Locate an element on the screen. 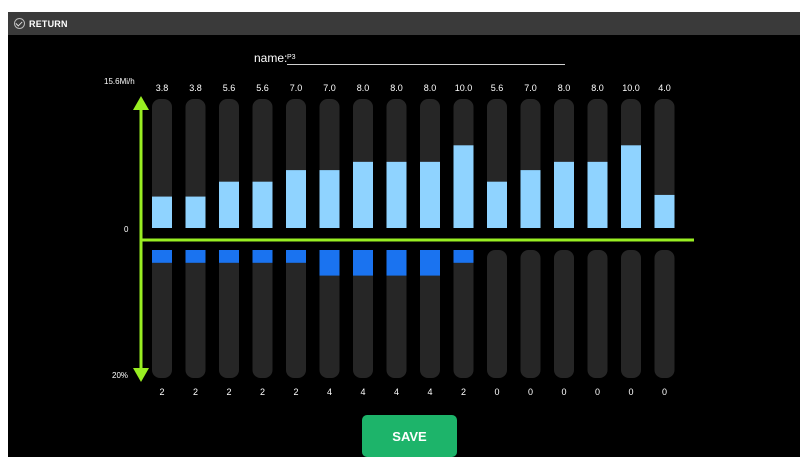 The height and width of the screenshot is (457, 806). speed-value-label: 4.0 is located at coordinates (664, 88).